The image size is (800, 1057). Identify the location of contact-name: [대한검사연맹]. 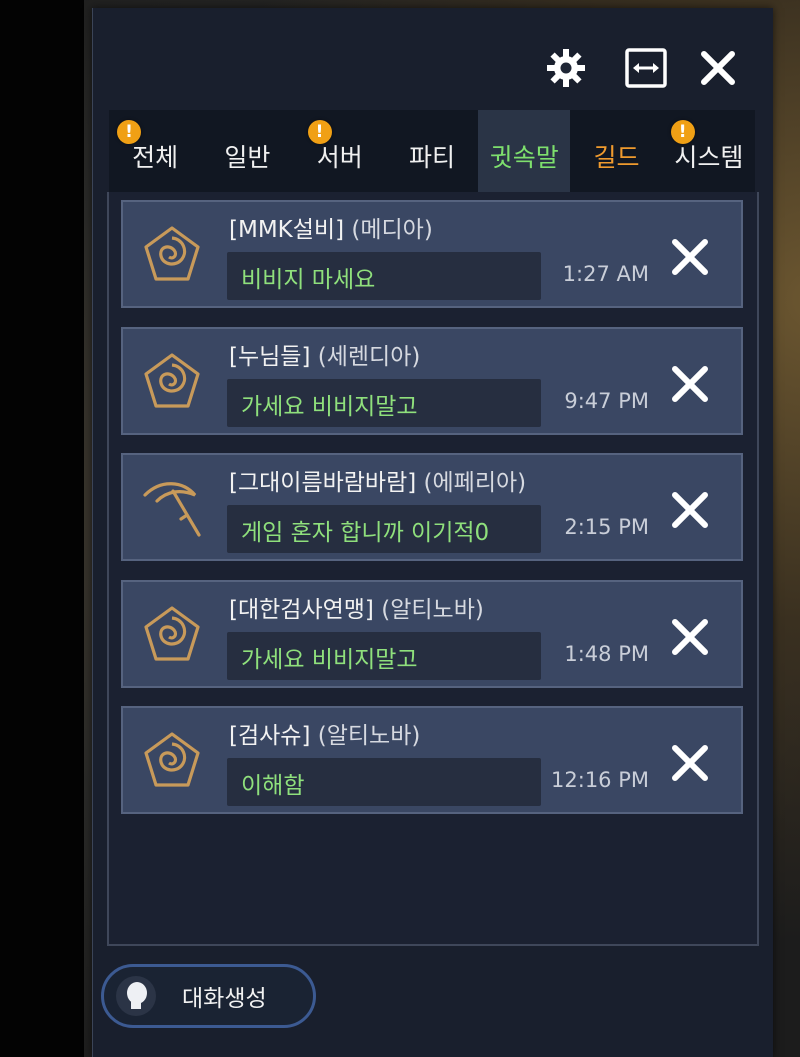
(301, 610).